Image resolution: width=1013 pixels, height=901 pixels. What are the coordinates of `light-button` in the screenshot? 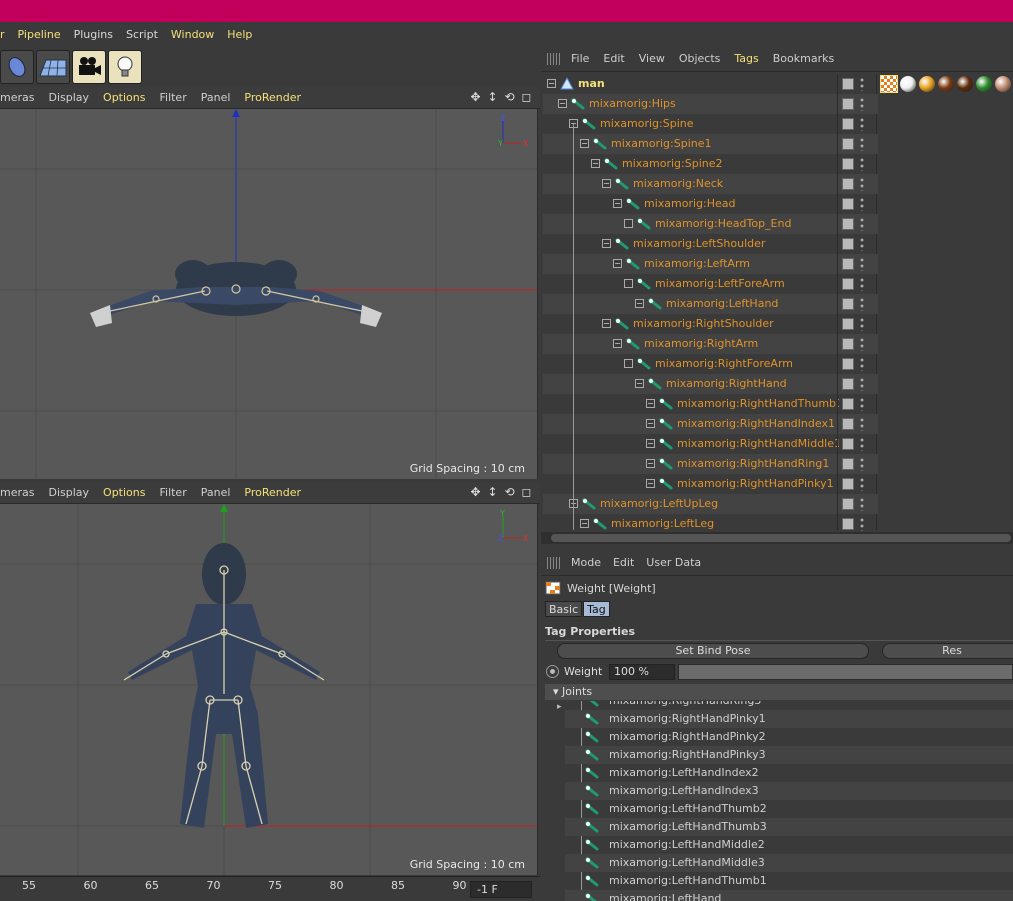 It's located at (125, 67).